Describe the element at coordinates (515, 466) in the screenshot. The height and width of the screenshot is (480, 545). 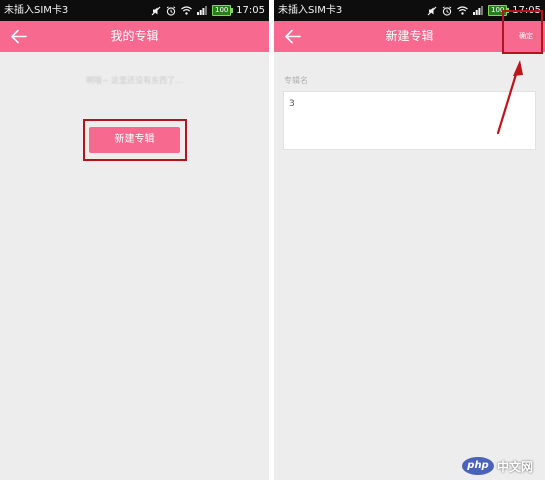
I see `watermark-text: 中文网` at that location.